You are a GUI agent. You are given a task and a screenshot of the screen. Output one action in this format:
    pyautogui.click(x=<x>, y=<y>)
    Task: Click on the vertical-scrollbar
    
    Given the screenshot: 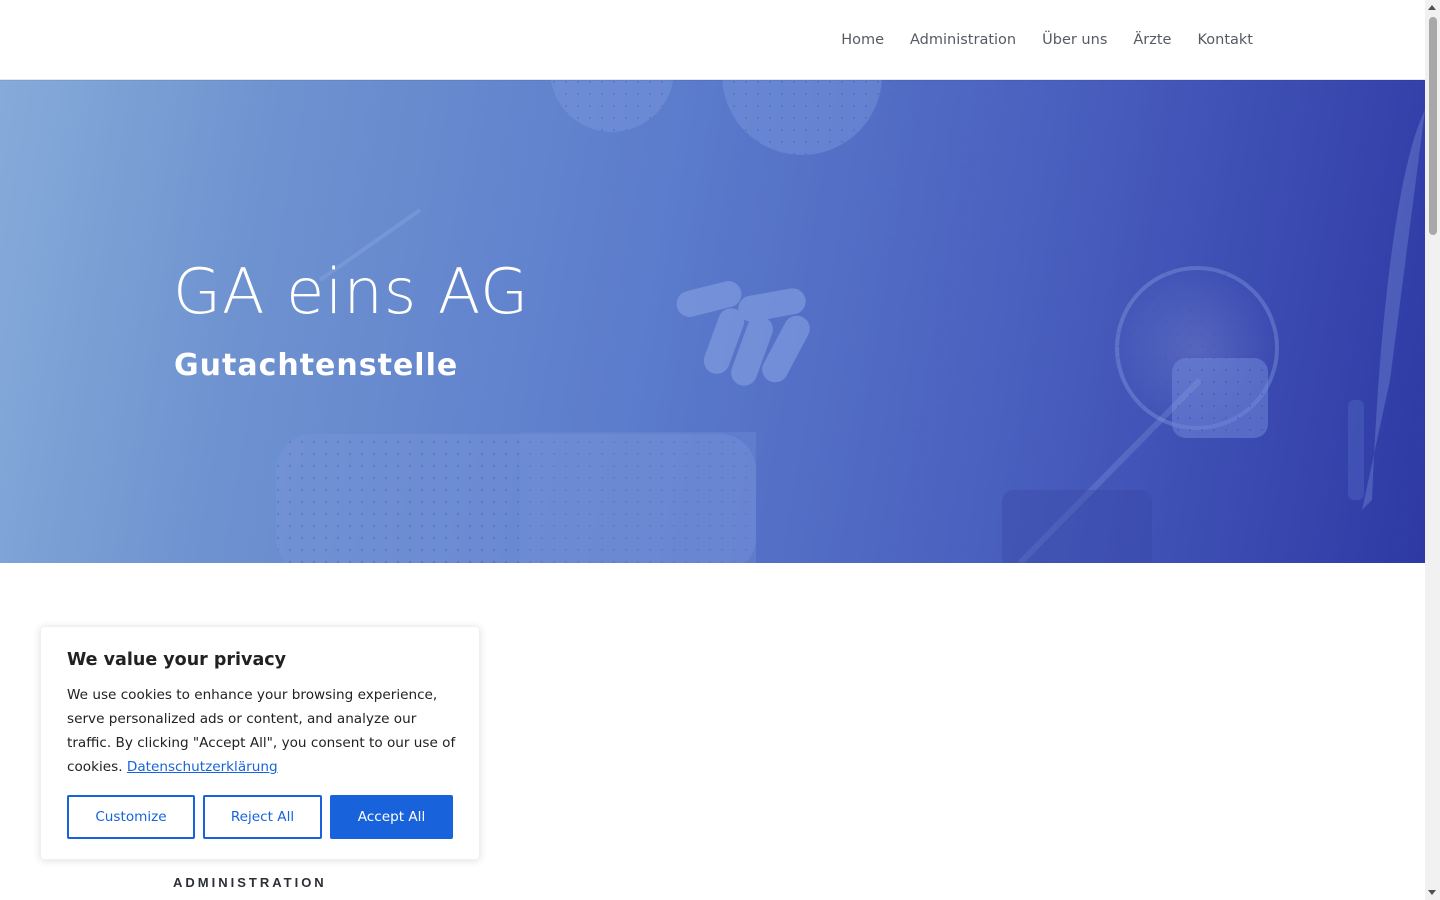 What is the action you would take?
    pyautogui.click(x=1432, y=450)
    